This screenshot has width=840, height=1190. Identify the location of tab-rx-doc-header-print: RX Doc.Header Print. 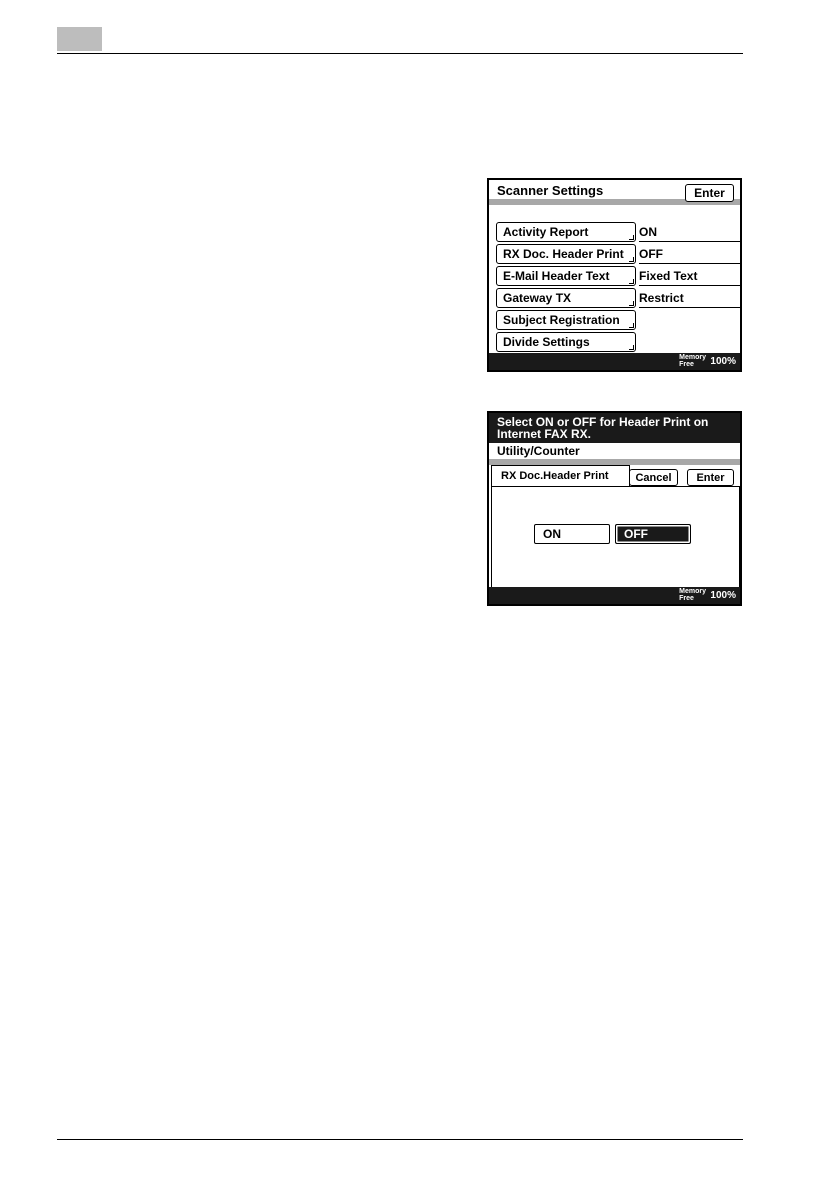
(560, 476).